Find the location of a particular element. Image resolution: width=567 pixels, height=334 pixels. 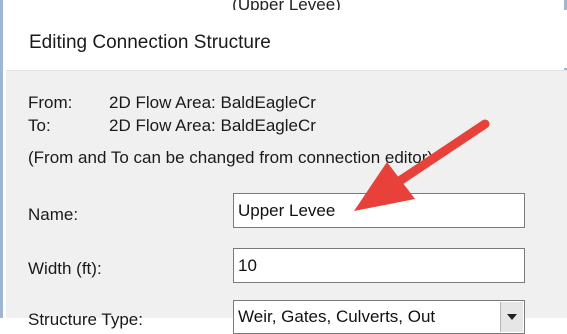

structure-type-select: Weir, Gates, Culverts, Out is located at coordinates (379, 317).